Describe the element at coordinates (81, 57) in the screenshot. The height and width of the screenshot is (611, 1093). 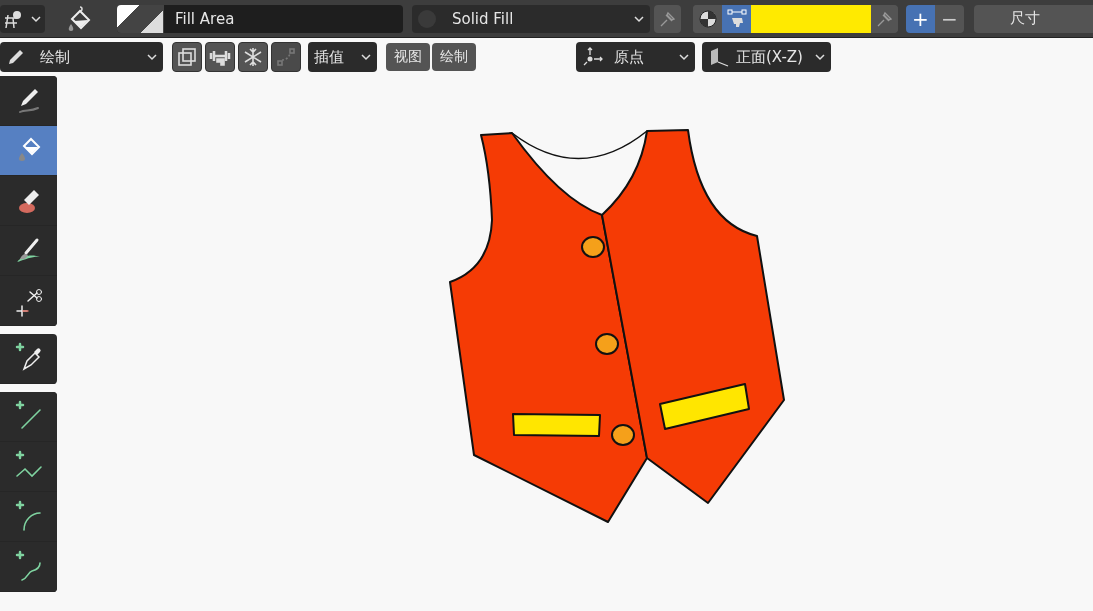
I see `mode-dropdown: 绘制` at that location.